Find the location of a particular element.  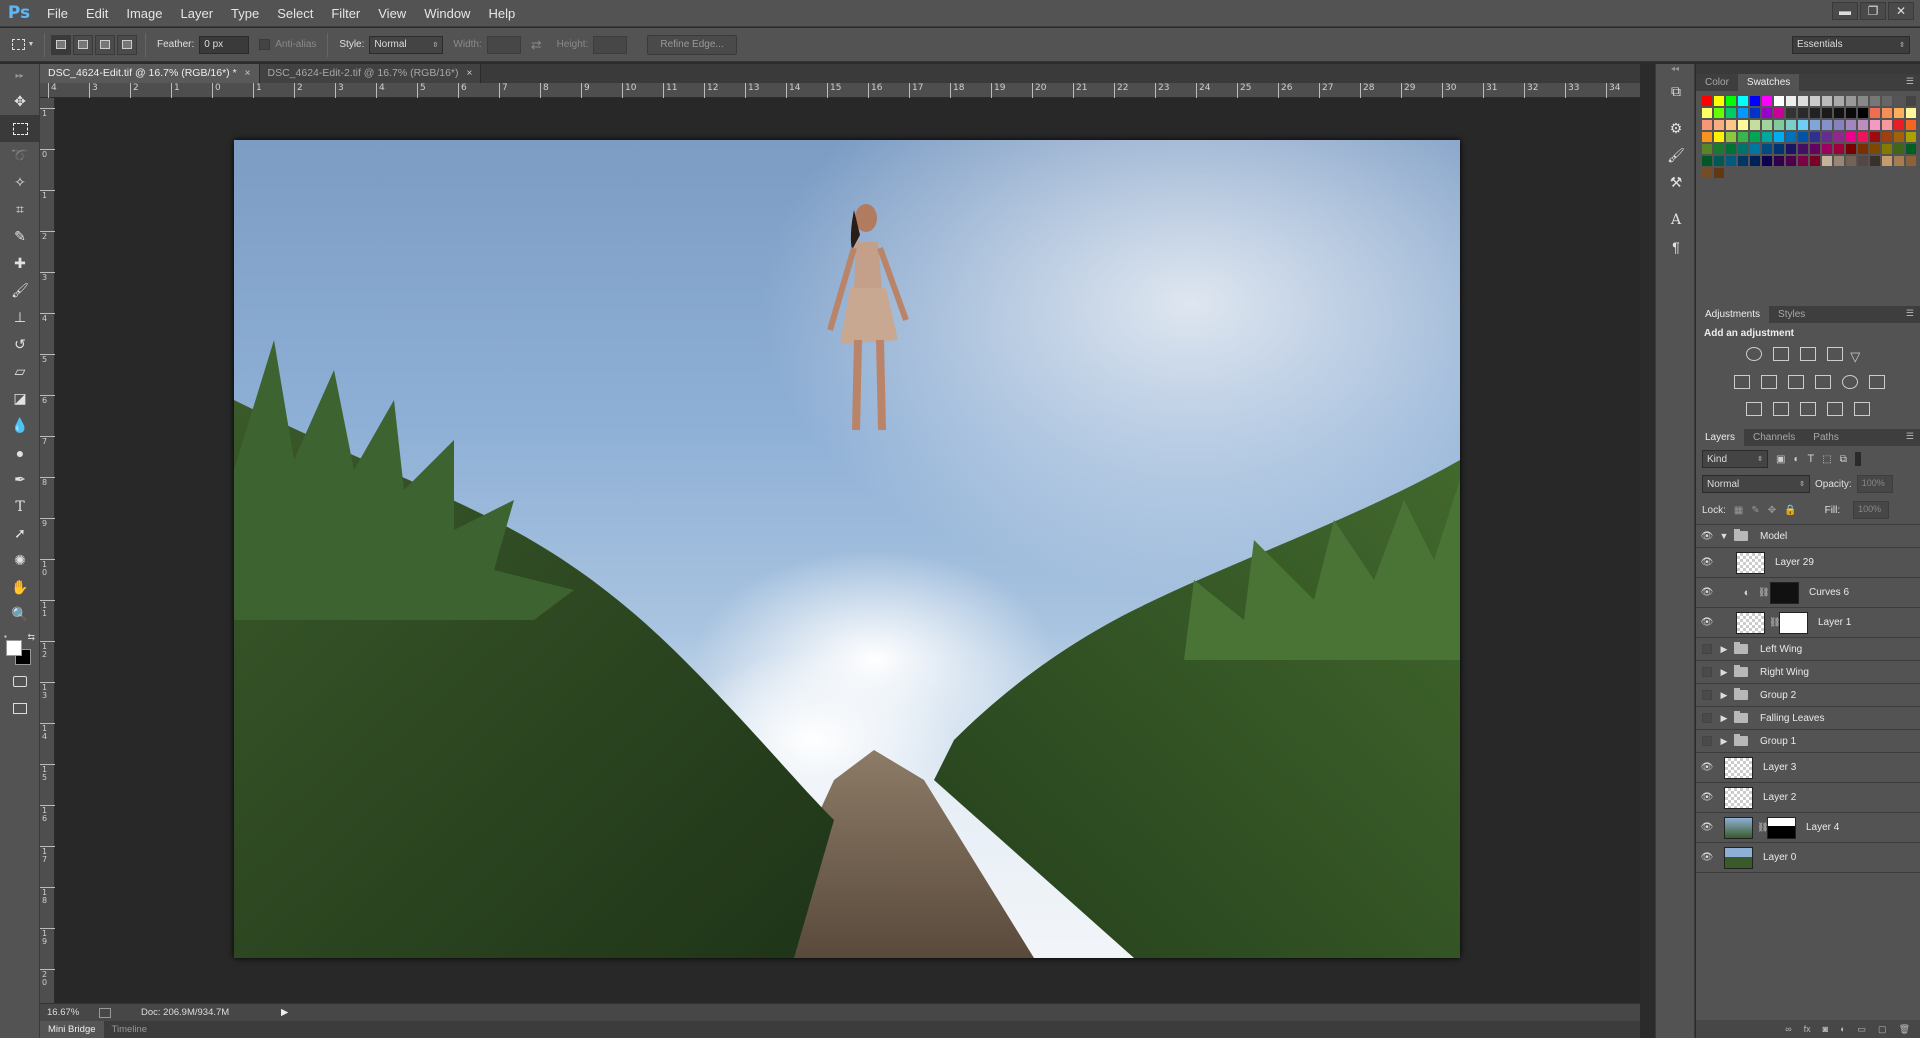

magic-wand-icon: ✧ is located at coordinates (20, 182).